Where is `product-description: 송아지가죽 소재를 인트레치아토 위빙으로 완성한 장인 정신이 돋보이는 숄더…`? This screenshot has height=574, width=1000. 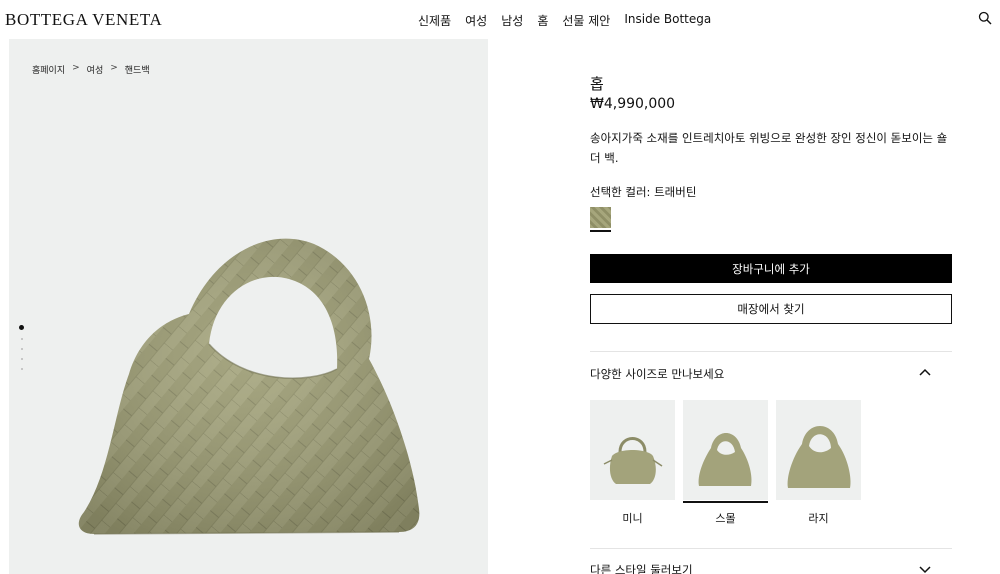
product-description: 송아지가죽 소재를 인트레치아토 위빙으로 완성한 장인 정신이 돋보이는 숄더… is located at coordinates (769, 148).